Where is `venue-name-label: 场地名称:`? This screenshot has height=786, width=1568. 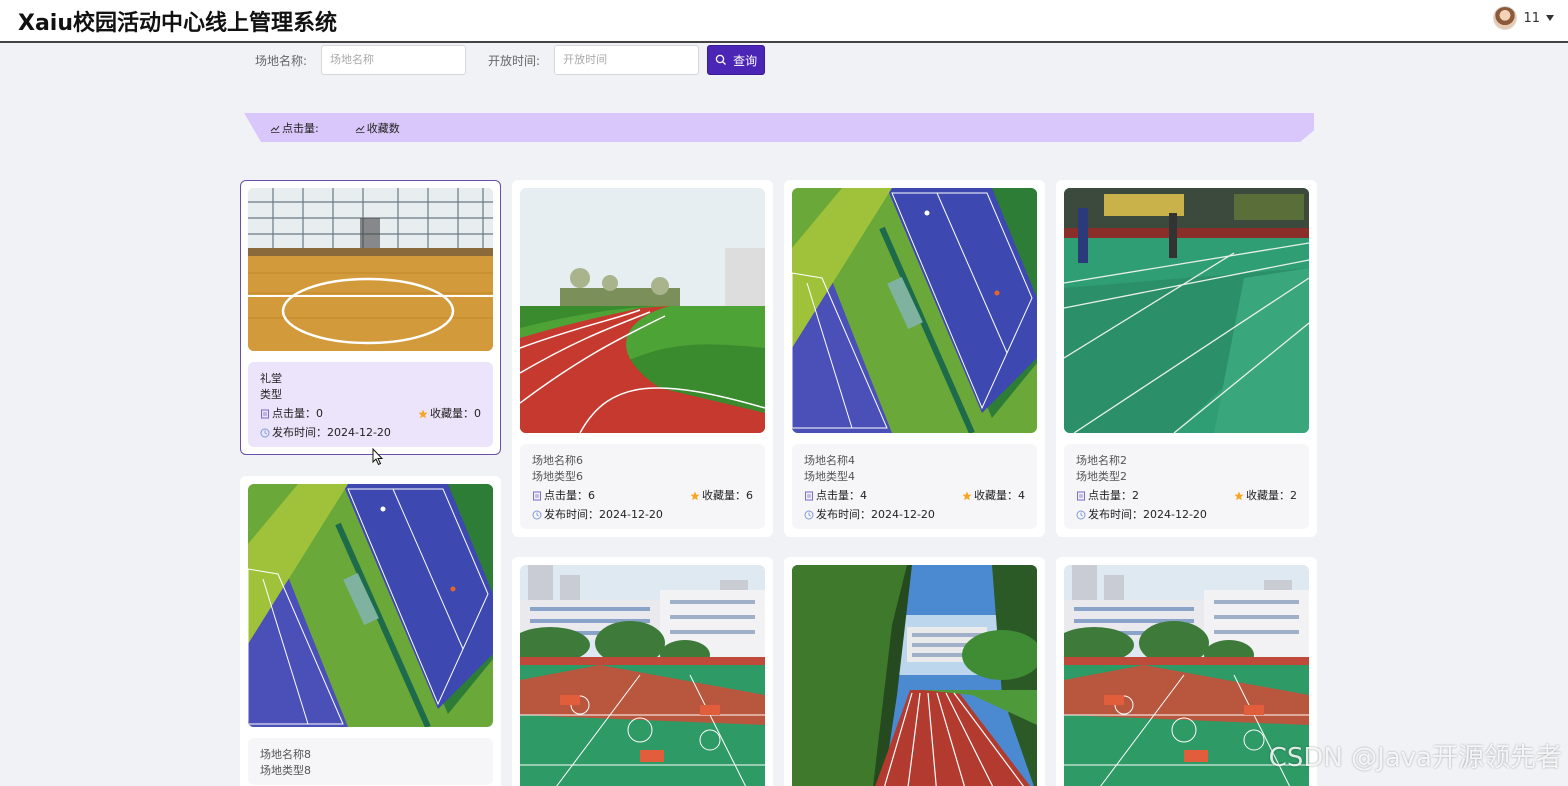 venue-name-label: 场地名称: is located at coordinates (281, 60).